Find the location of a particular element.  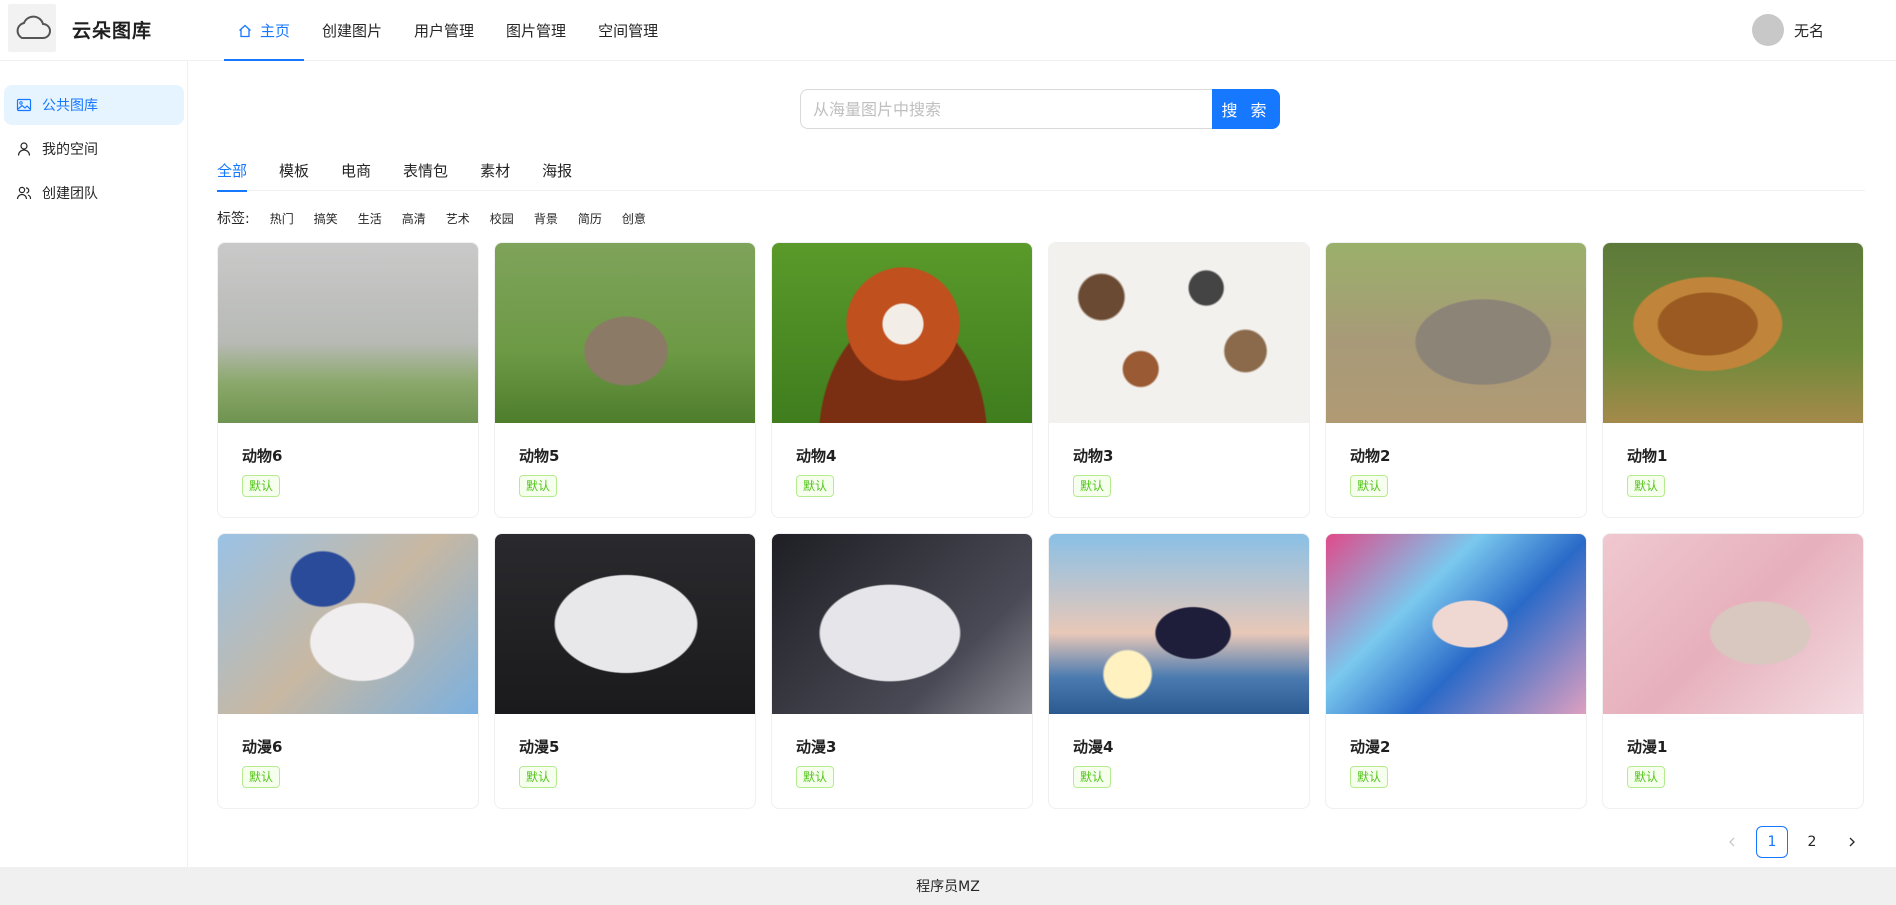

nav-item-create-picture: 创建图片 is located at coordinates (352, 30).